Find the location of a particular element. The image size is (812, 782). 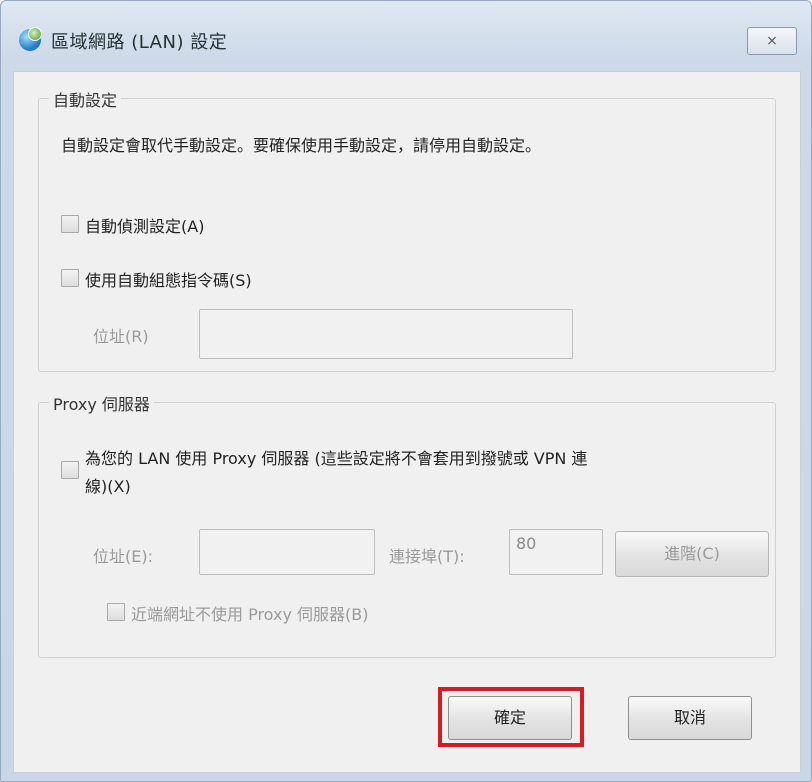

cancel-button: 取消 is located at coordinates (690, 718).